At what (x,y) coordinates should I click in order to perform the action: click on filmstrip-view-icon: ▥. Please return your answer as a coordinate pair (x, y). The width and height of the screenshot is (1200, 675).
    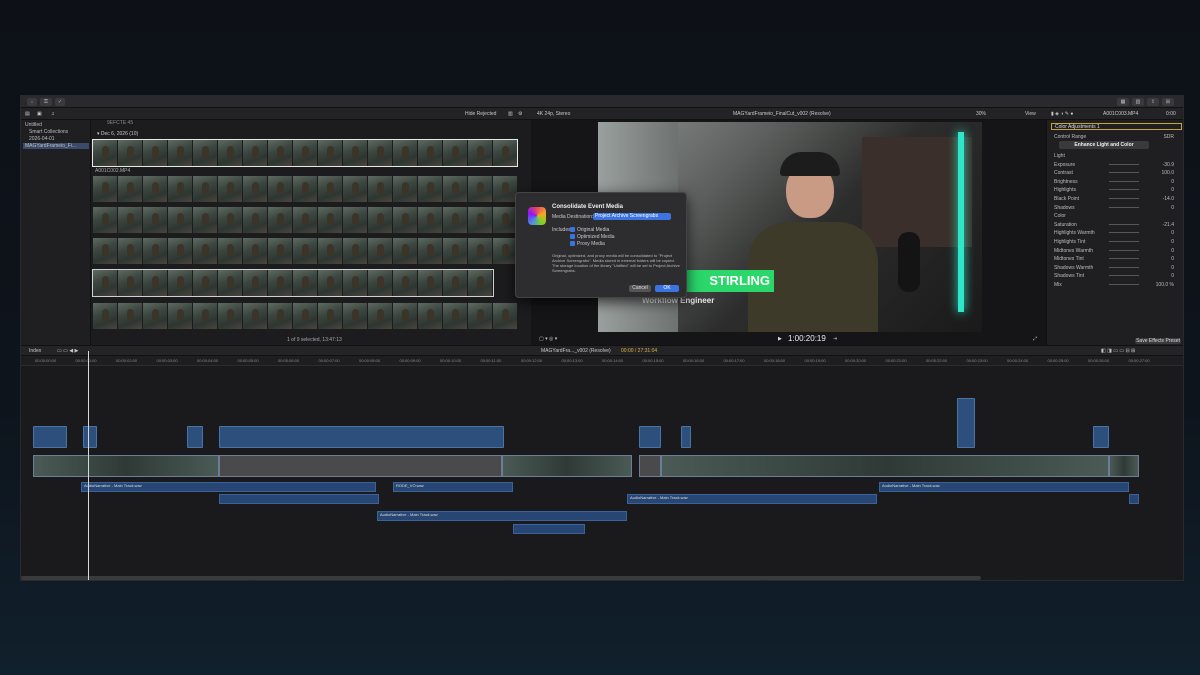
    Looking at the image, I should click on (510, 114).